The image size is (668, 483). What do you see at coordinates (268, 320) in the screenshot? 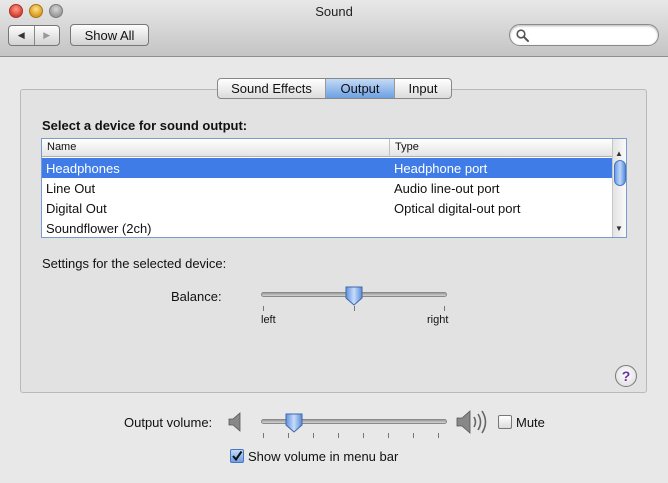
I see `balance-left-label: left` at bounding box center [268, 320].